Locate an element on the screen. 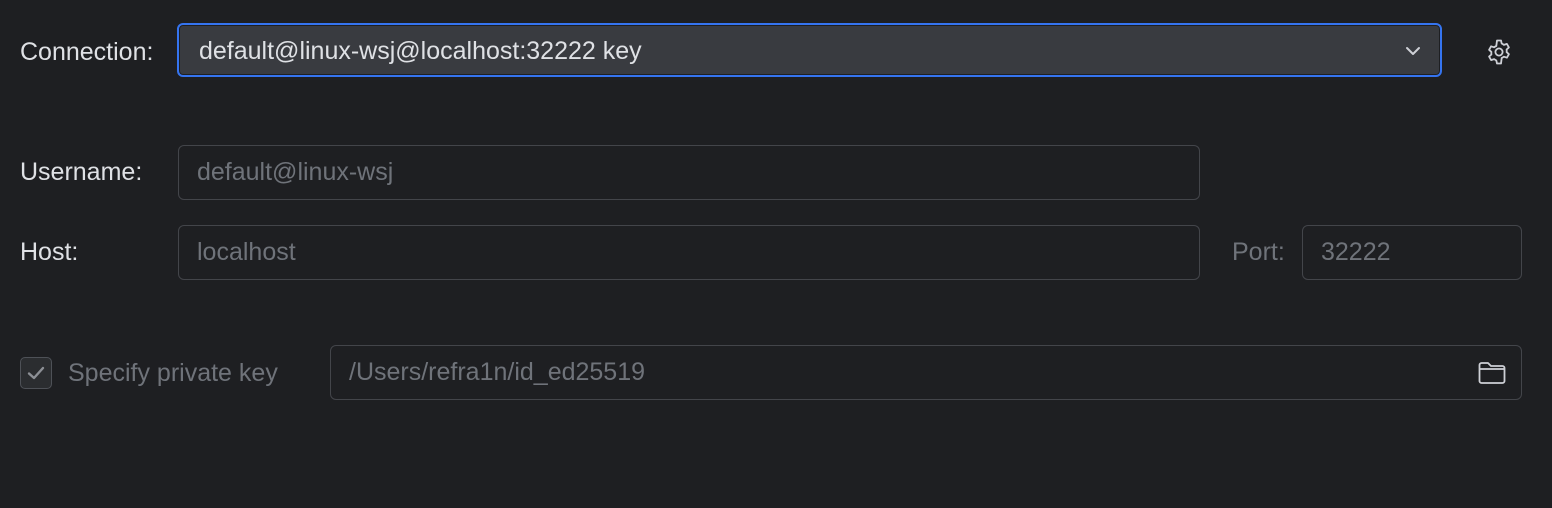 This screenshot has height=508, width=1552. connection-selected-value: default@linux-wsj@localhost:32222 key is located at coordinates (420, 51).